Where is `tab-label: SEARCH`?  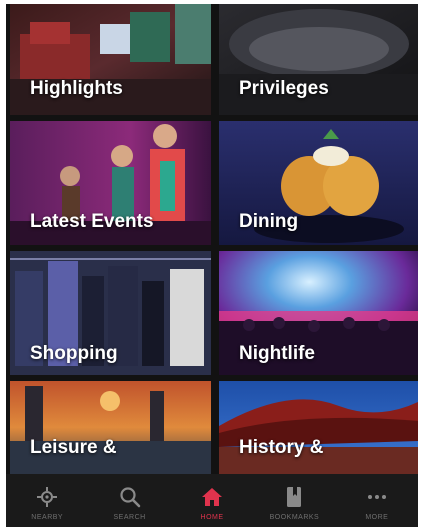
tab-label: SEARCH is located at coordinates (129, 517).